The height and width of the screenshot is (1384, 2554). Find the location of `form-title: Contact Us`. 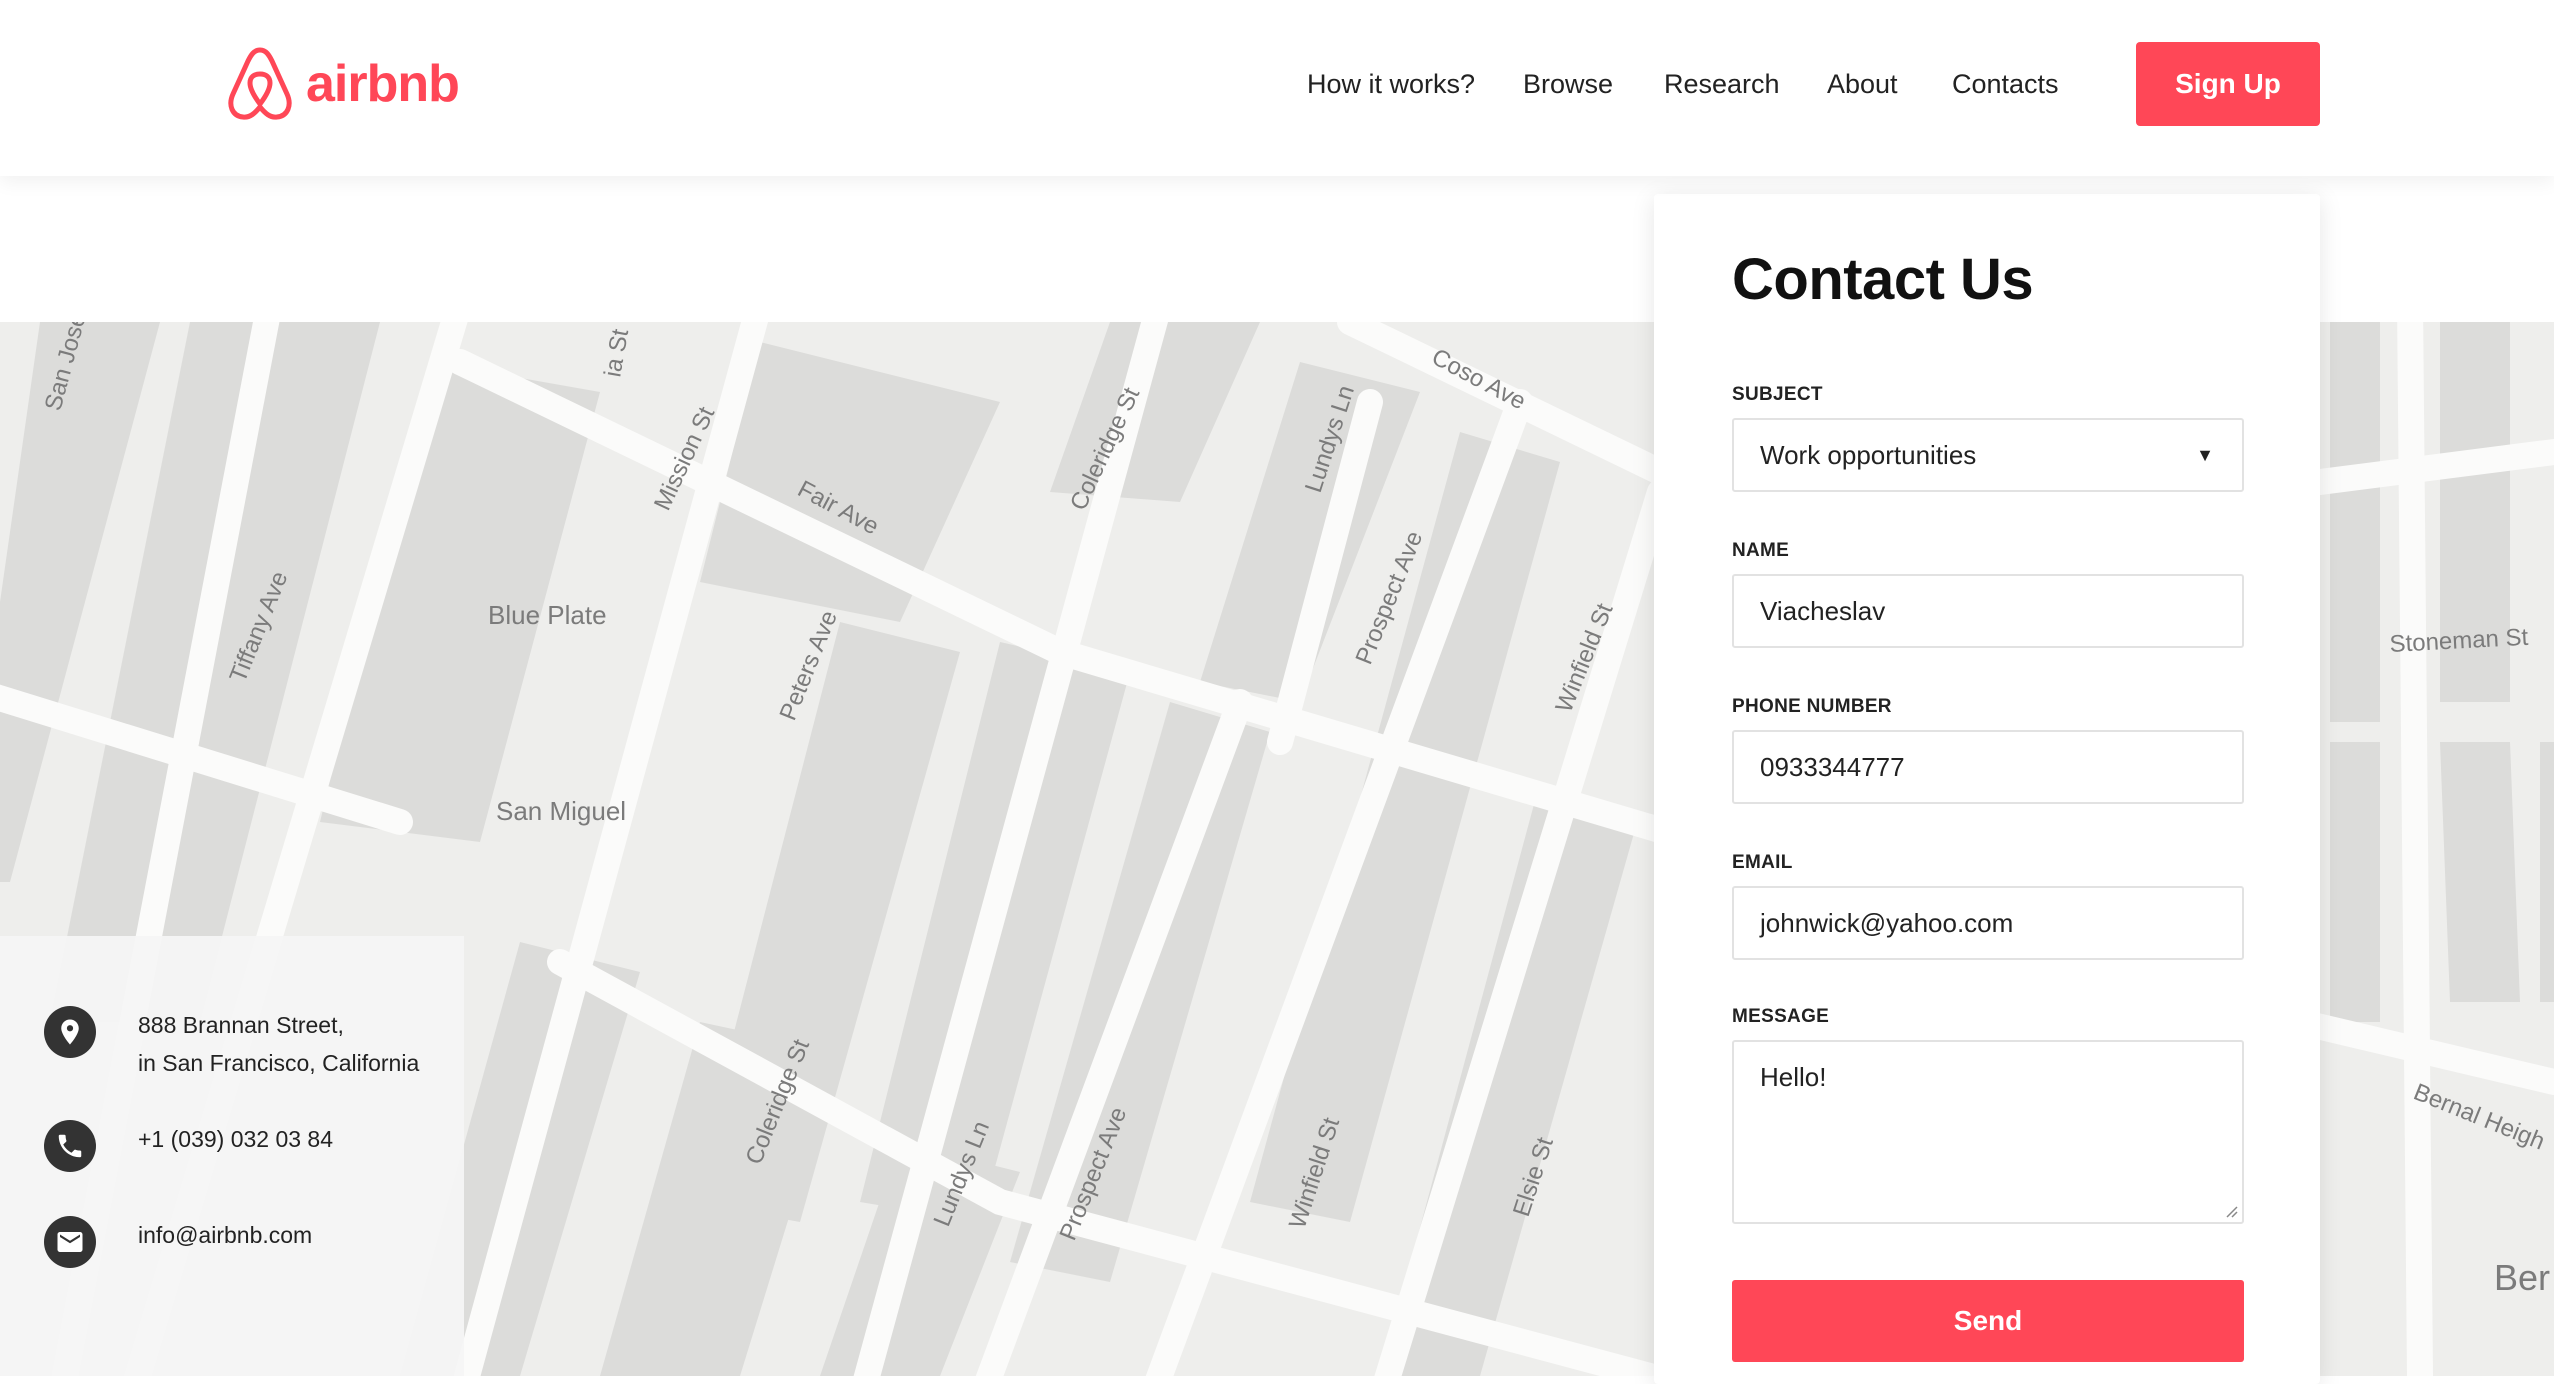

form-title: Contact Us is located at coordinates (1883, 279).